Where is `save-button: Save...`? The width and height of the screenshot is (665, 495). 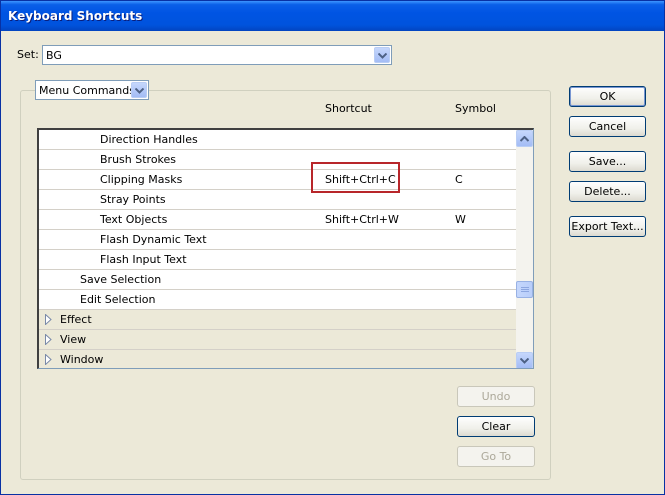 save-button: Save... is located at coordinates (607, 161).